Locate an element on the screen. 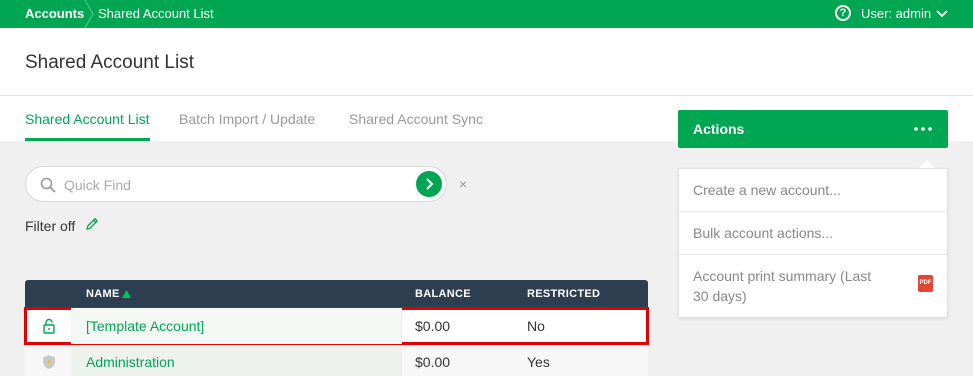  tab-shared-account-sync: Shared Account Sync is located at coordinates (416, 119).